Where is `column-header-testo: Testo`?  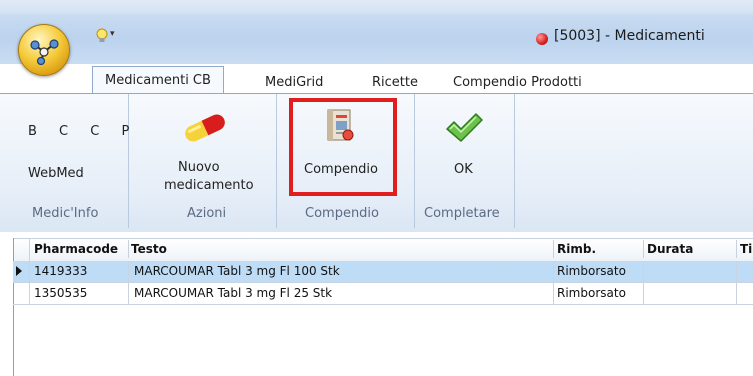 column-header-testo: Testo is located at coordinates (149, 249).